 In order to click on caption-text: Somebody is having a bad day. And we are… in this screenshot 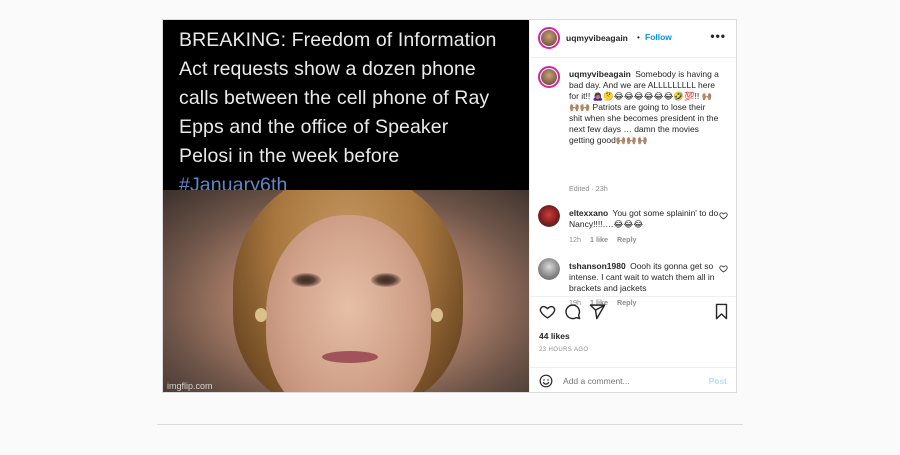, I will do `click(644, 107)`.